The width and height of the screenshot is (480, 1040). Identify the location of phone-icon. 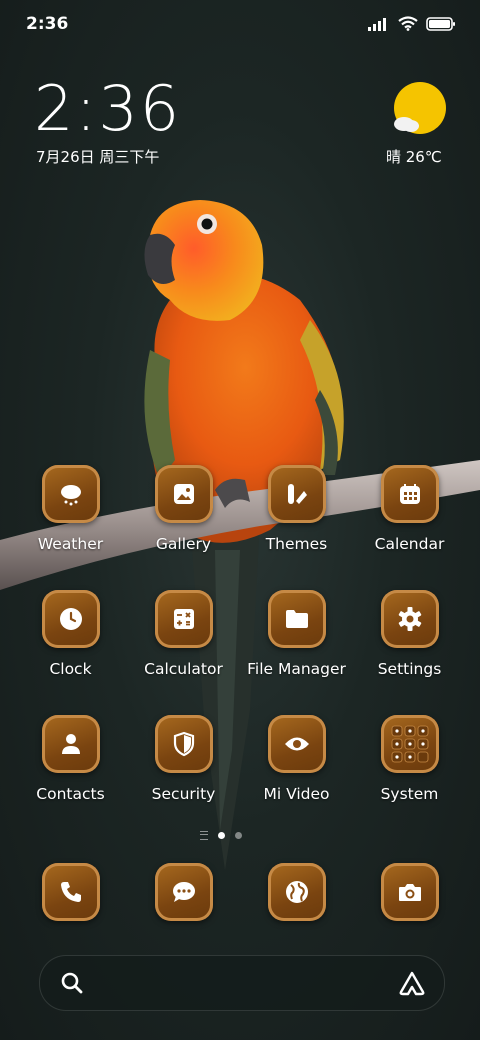
(70, 892).